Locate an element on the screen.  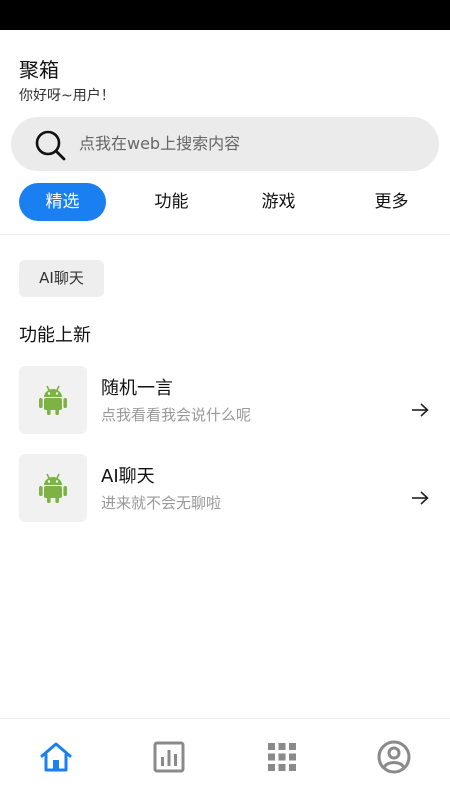
tabs-divider is located at coordinates (225, 234).